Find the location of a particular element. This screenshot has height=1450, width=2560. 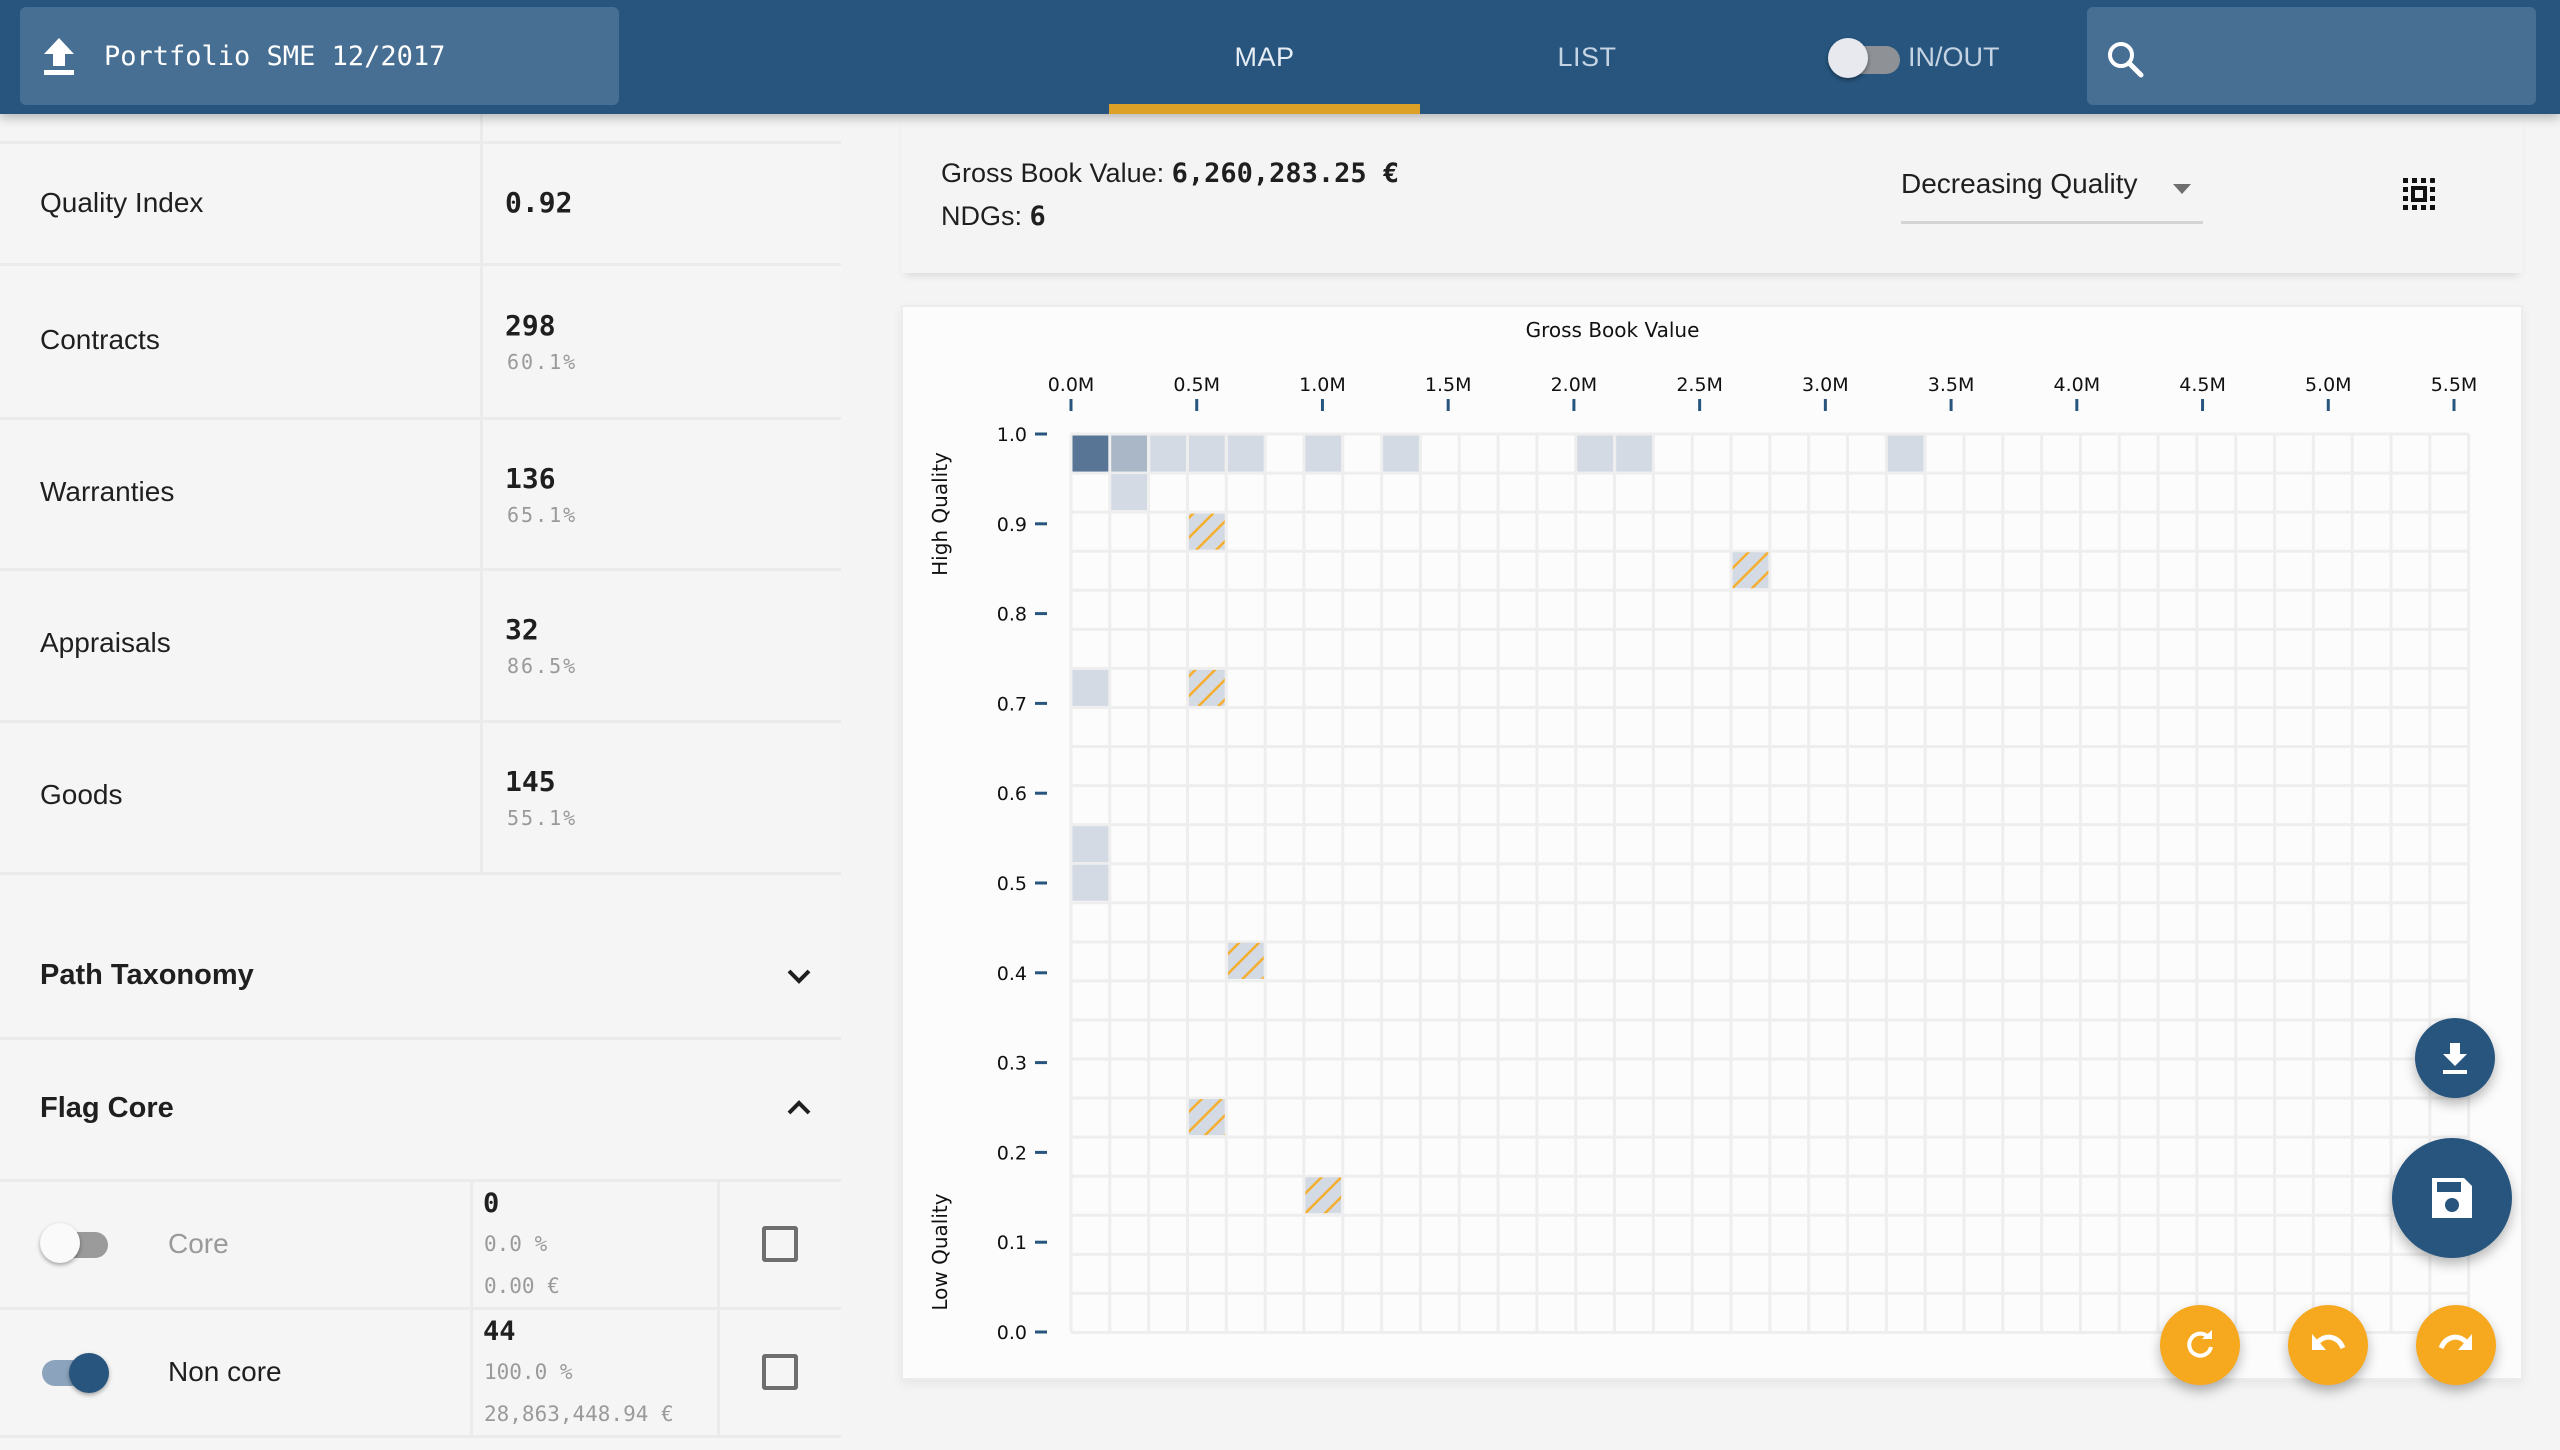

flag-amount: 28,863,448.94 € is located at coordinates (579, 1414).